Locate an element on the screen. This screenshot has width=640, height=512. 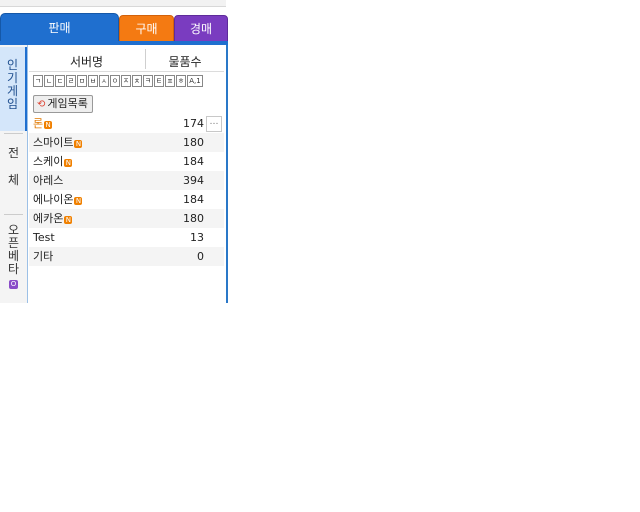
index-letter: ㄴ is located at coordinates (49, 81).